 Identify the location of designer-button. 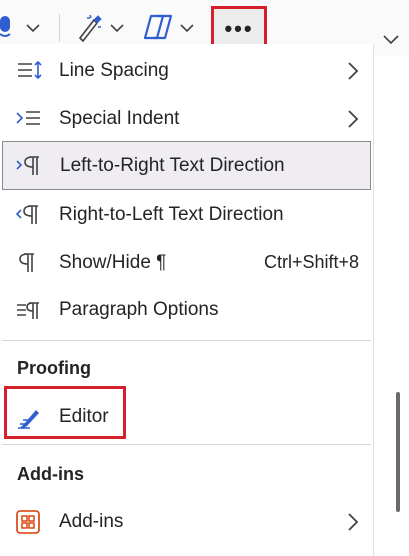
(102, 28).